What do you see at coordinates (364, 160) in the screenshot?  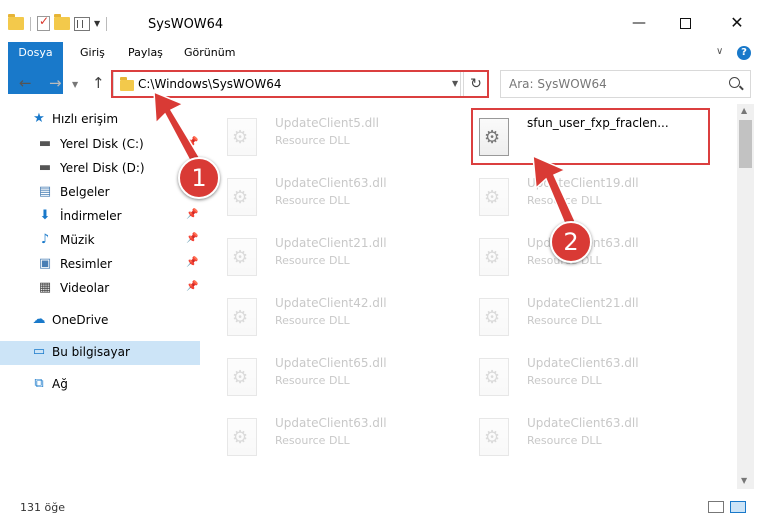 I see `callout-arrows` at bounding box center [364, 160].